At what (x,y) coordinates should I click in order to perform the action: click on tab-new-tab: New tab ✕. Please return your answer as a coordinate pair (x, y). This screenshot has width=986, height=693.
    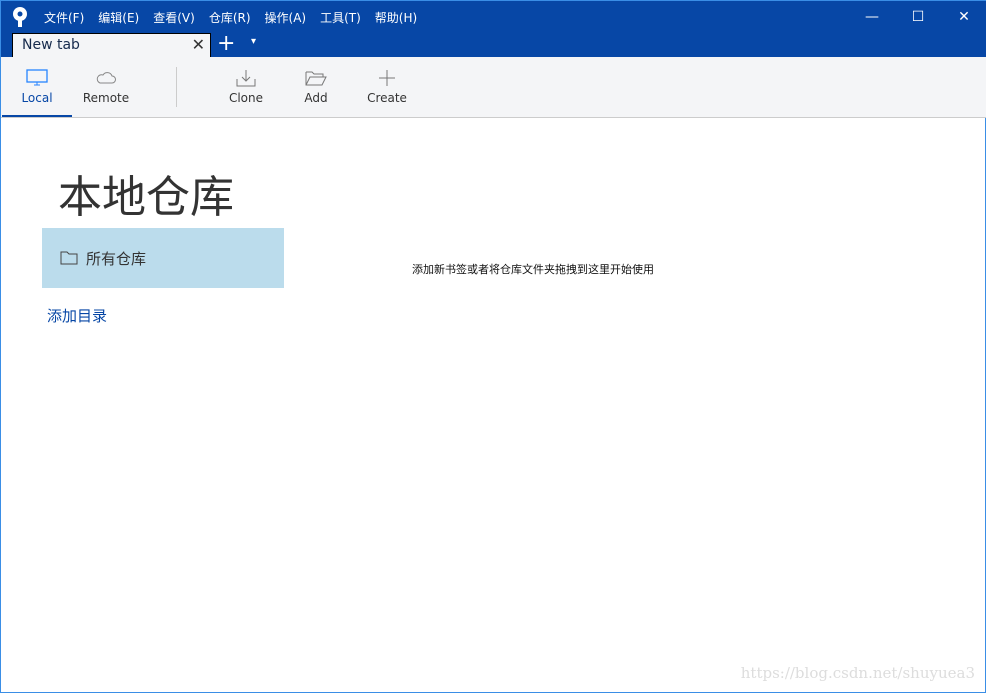
    Looking at the image, I should click on (111, 45).